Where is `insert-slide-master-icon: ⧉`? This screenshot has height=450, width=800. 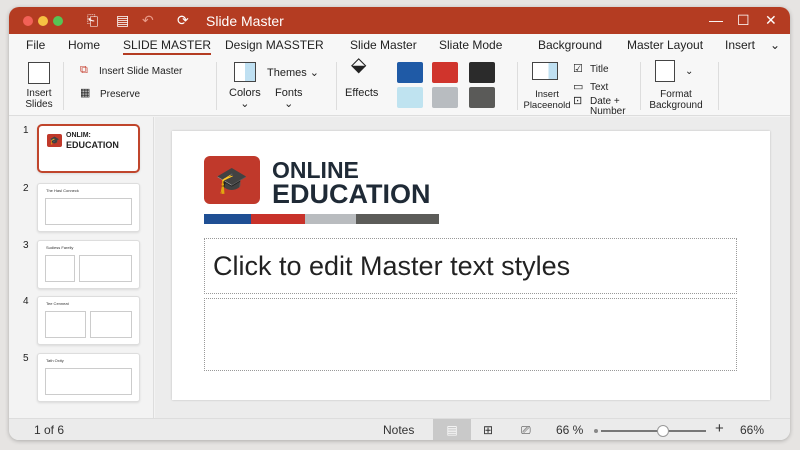
insert-slide-master-icon: ⧉ is located at coordinates (84, 70).